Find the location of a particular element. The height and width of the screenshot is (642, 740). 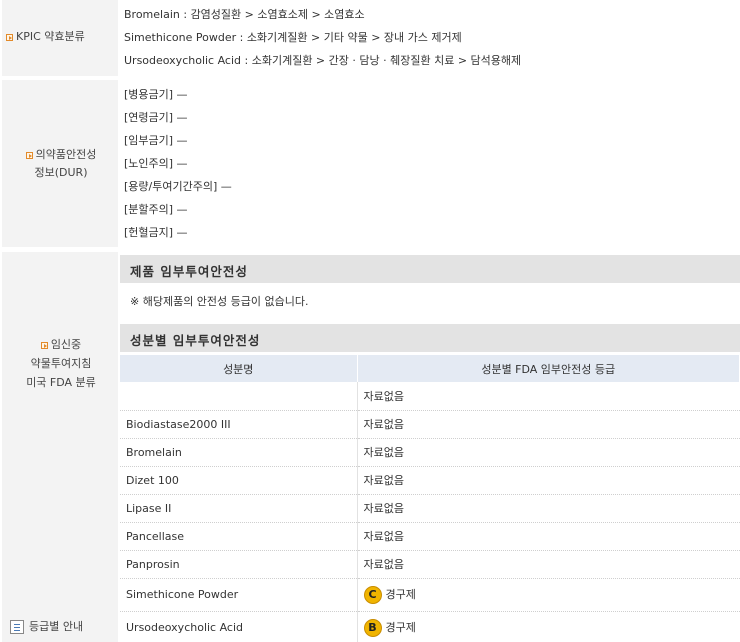

dur-line: [용량/투여기간주의] — is located at coordinates (178, 186).